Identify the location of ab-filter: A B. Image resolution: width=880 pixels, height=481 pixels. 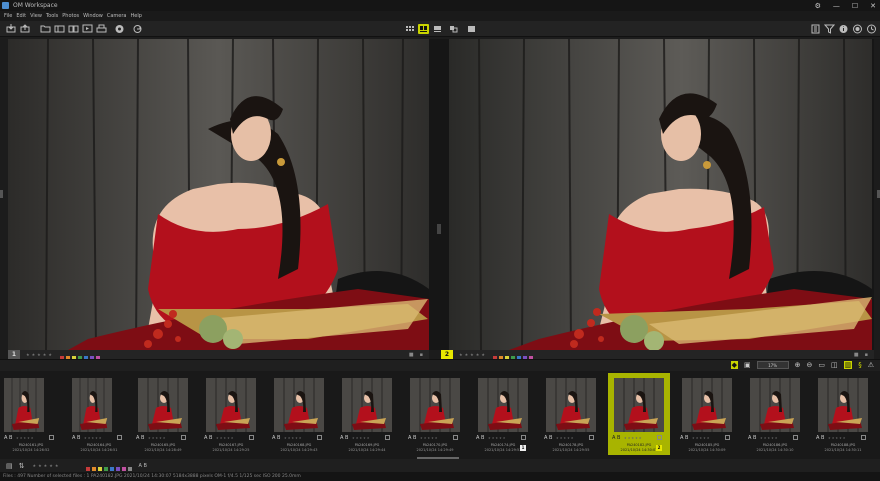
(142, 466).